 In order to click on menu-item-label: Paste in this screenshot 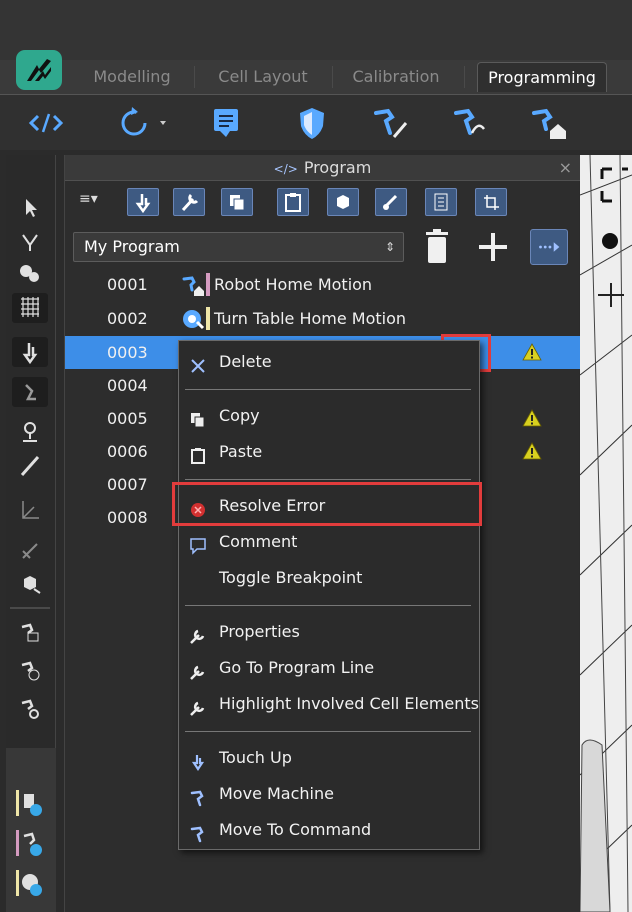, I will do `click(241, 451)`.